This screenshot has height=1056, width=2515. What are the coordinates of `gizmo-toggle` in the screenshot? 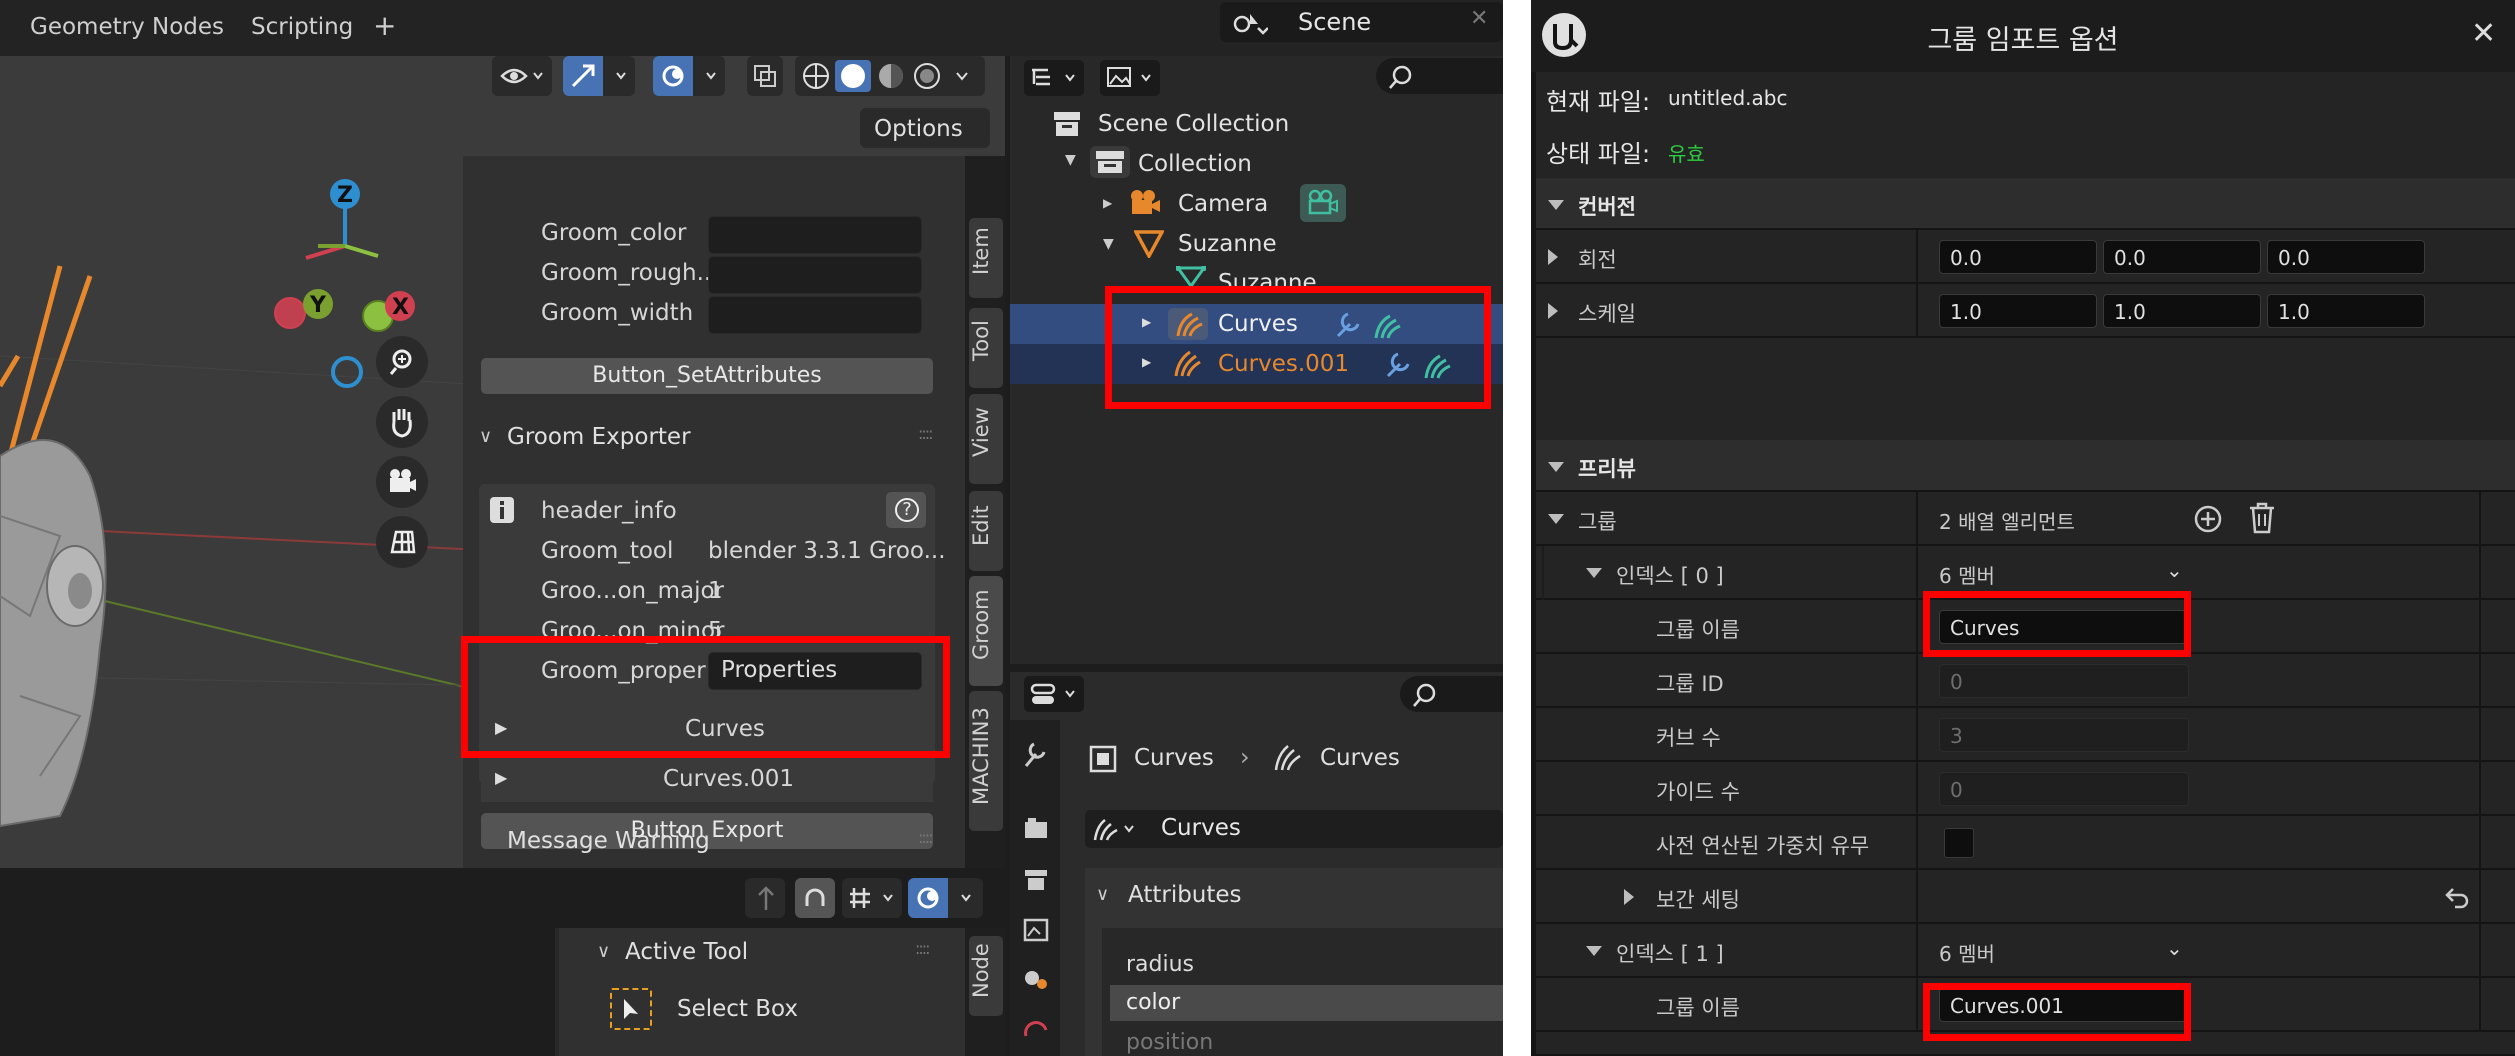 It's located at (599, 76).